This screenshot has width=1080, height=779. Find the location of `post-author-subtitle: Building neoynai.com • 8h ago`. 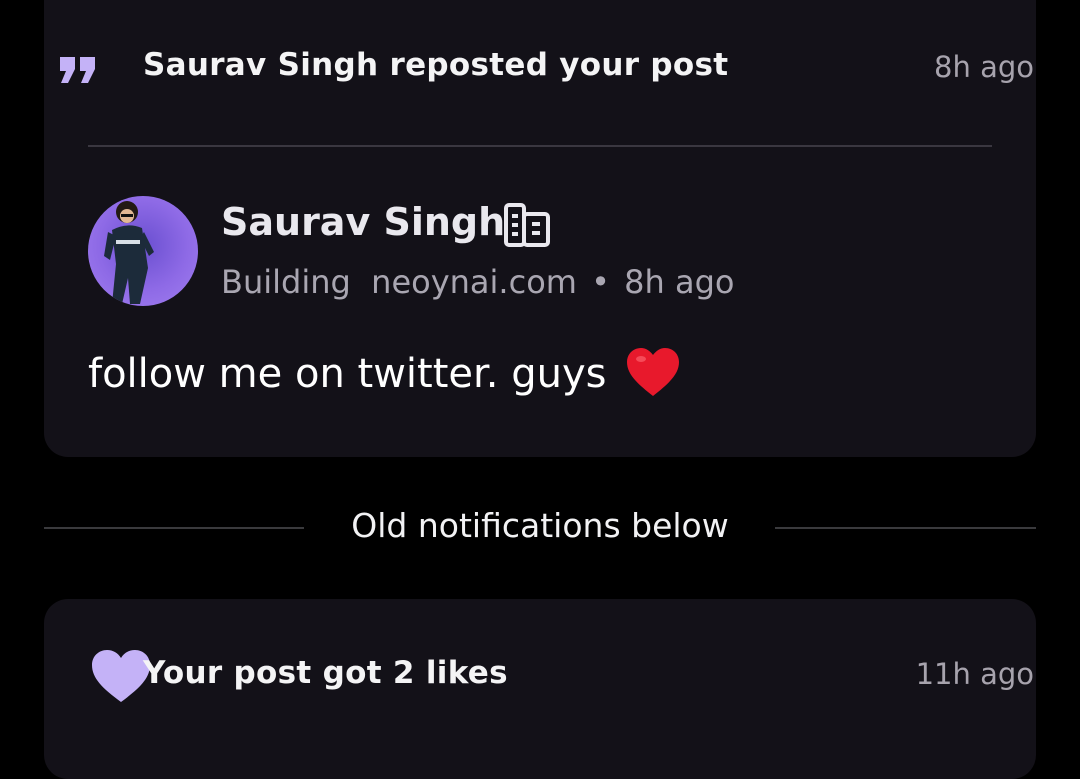

post-author-subtitle: Building neoynai.com • 8h ago is located at coordinates (477, 282).